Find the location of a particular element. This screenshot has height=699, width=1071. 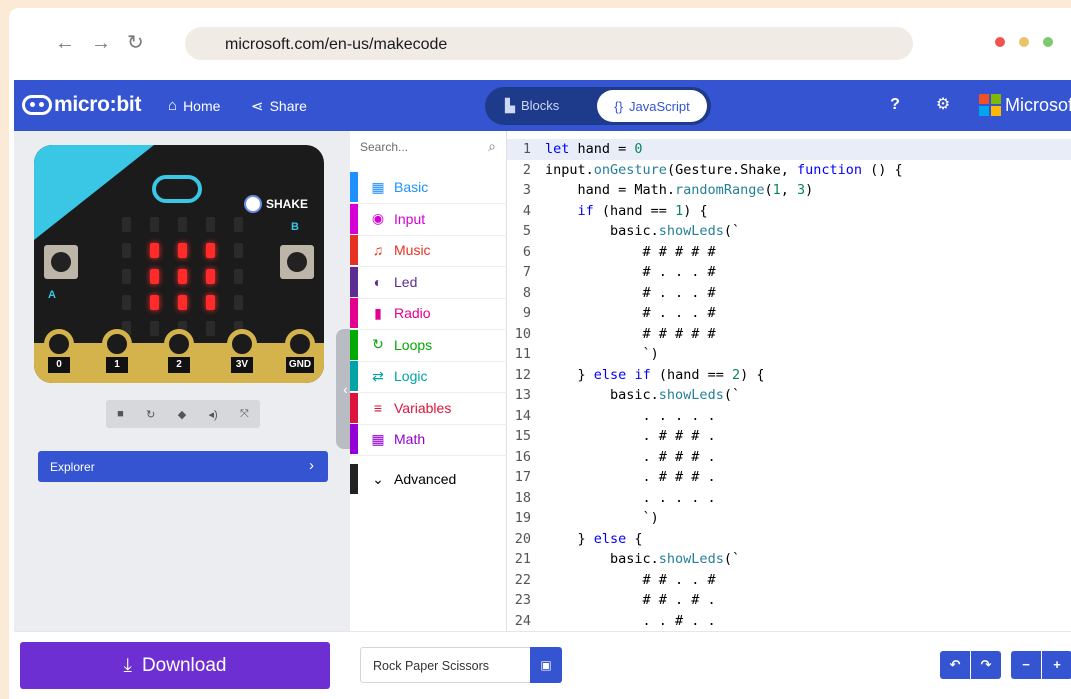

code-text: # . . . # is located at coordinates (630, 292).